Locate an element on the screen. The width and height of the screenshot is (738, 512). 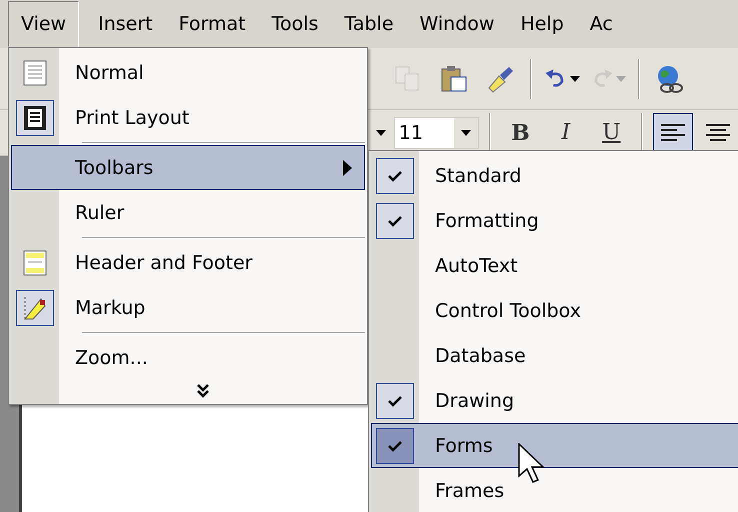
page-icon is located at coordinates (35, 72).